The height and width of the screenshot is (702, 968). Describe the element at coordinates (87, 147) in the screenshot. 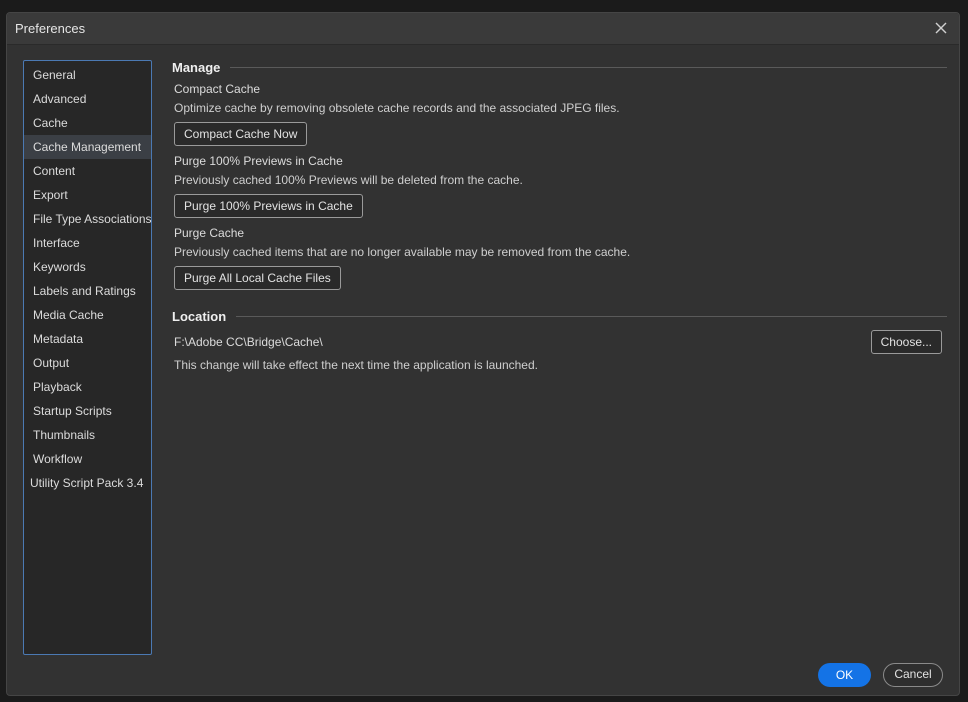

I see `sidebar-item-cache-management: Cache Management` at that location.